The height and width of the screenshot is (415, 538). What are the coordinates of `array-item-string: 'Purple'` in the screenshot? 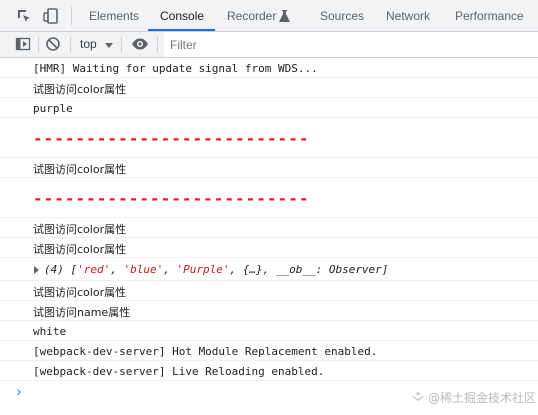 It's located at (203, 269).